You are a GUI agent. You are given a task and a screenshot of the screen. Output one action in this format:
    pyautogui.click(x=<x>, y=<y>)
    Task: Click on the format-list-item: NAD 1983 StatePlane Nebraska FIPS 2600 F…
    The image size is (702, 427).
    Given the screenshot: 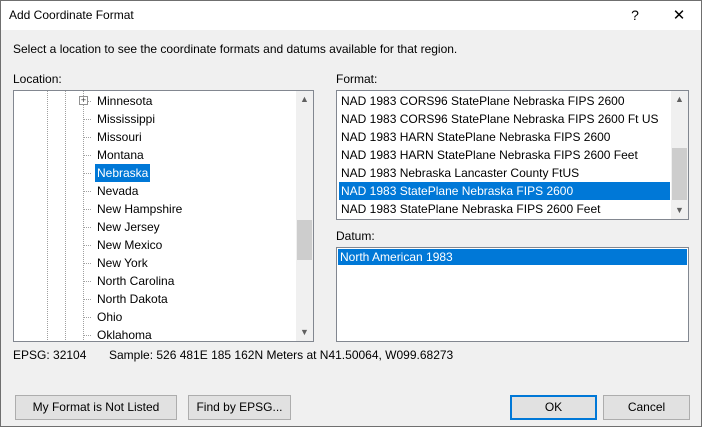 What is the action you would take?
    pyautogui.click(x=504, y=209)
    